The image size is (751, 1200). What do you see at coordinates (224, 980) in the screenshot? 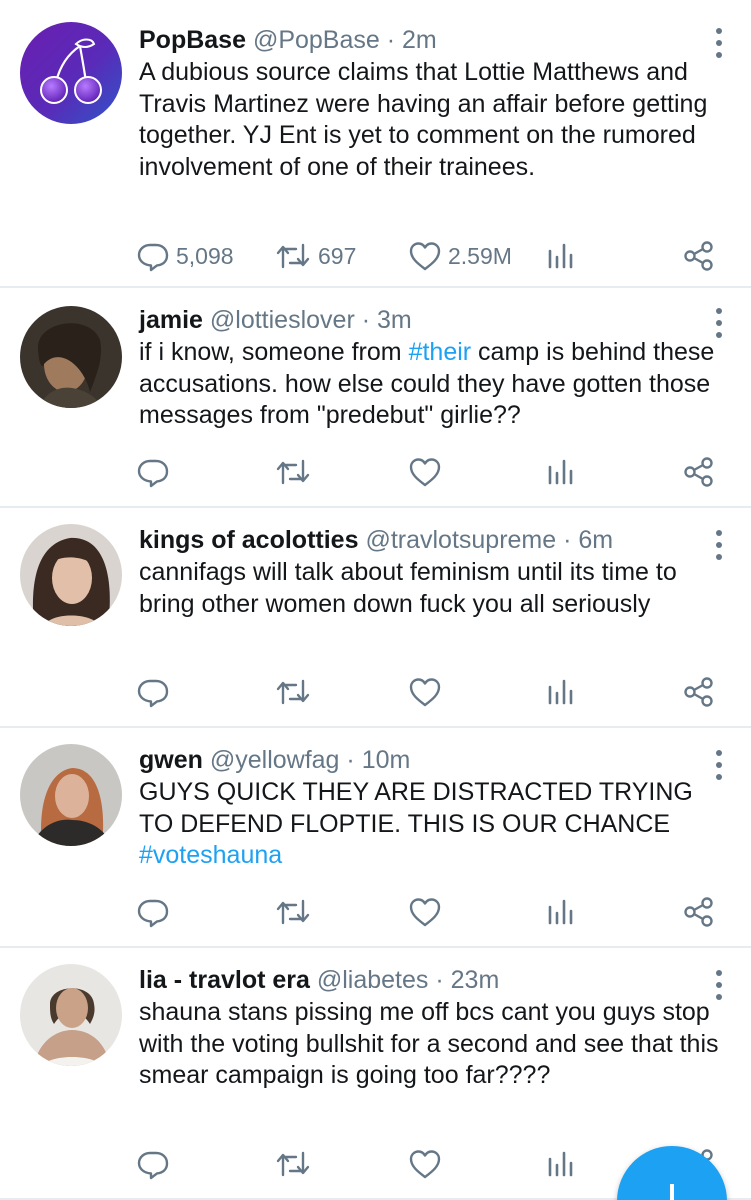
I see `display-name: lia - travlot era` at bounding box center [224, 980].